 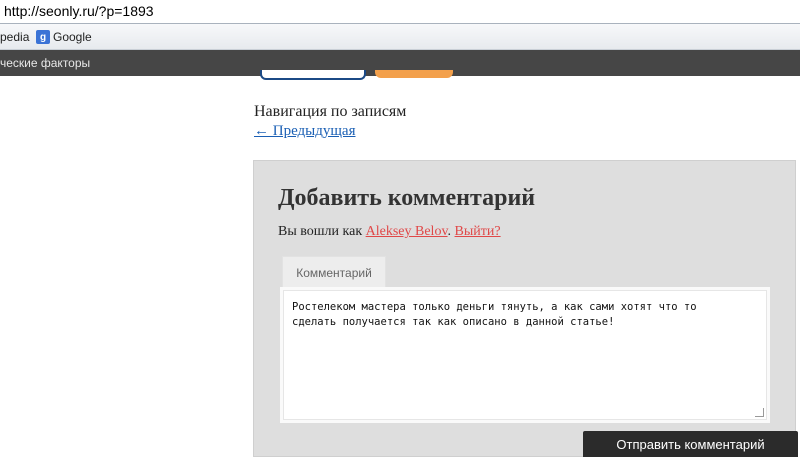 I want to click on url-text: http://seonly.ru/?p=1893, so click(x=79, y=11).